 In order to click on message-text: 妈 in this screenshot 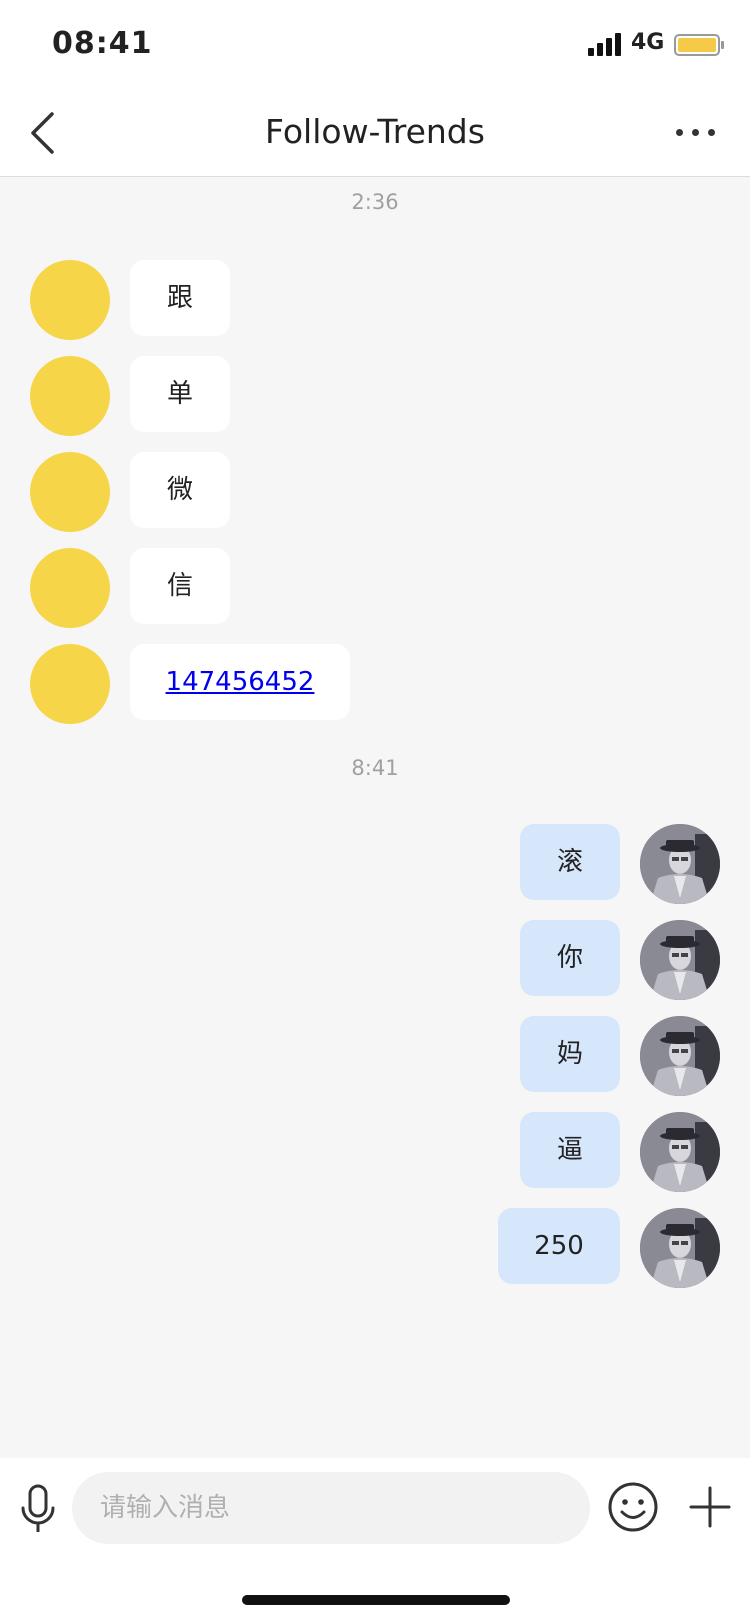, I will do `click(569, 1054)`.